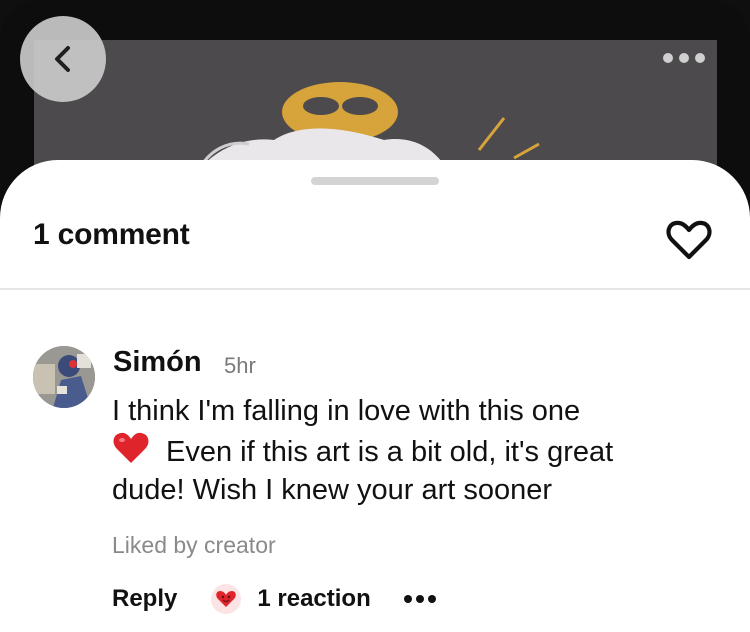  Describe the element at coordinates (689, 240) in the screenshot. I see `heart-outline-icon` at that location.